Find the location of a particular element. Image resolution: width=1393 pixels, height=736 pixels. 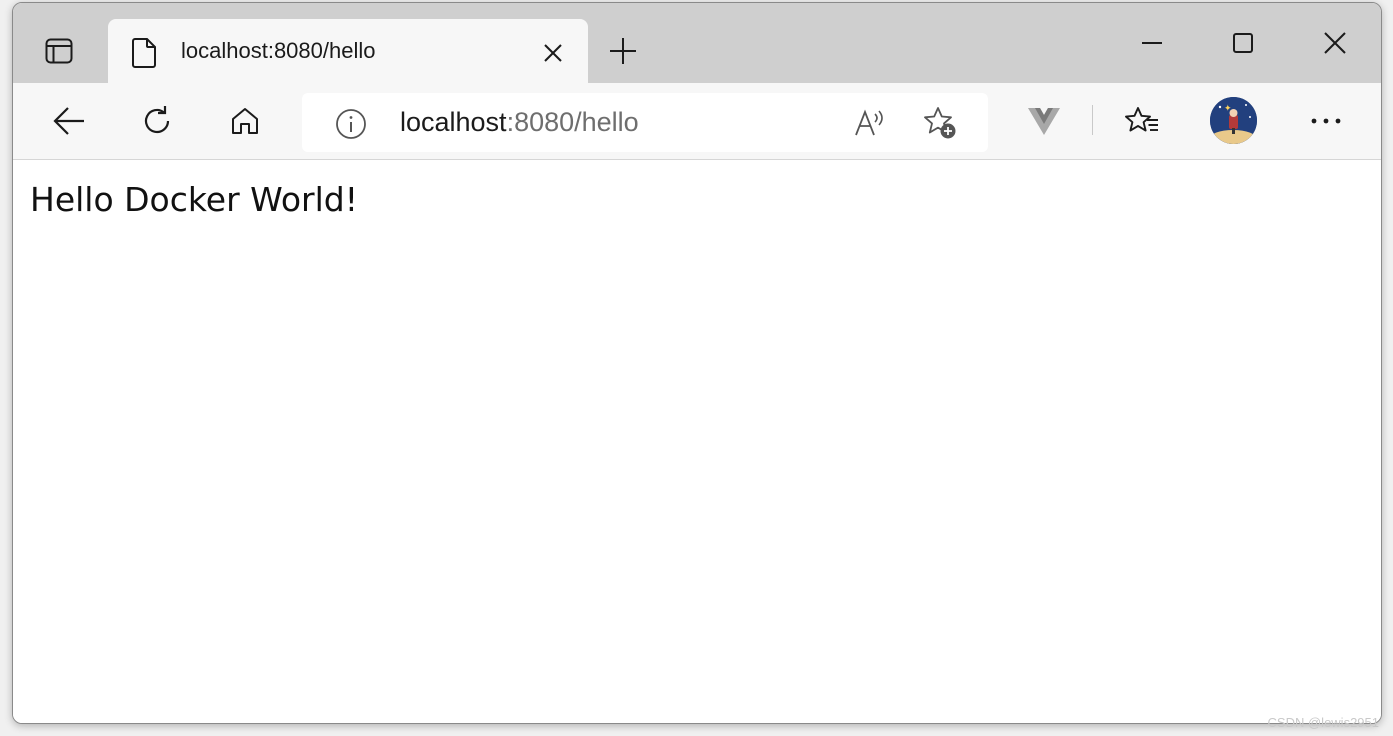

profile-avatar: ✦ is located at coordinates (1233, 120).